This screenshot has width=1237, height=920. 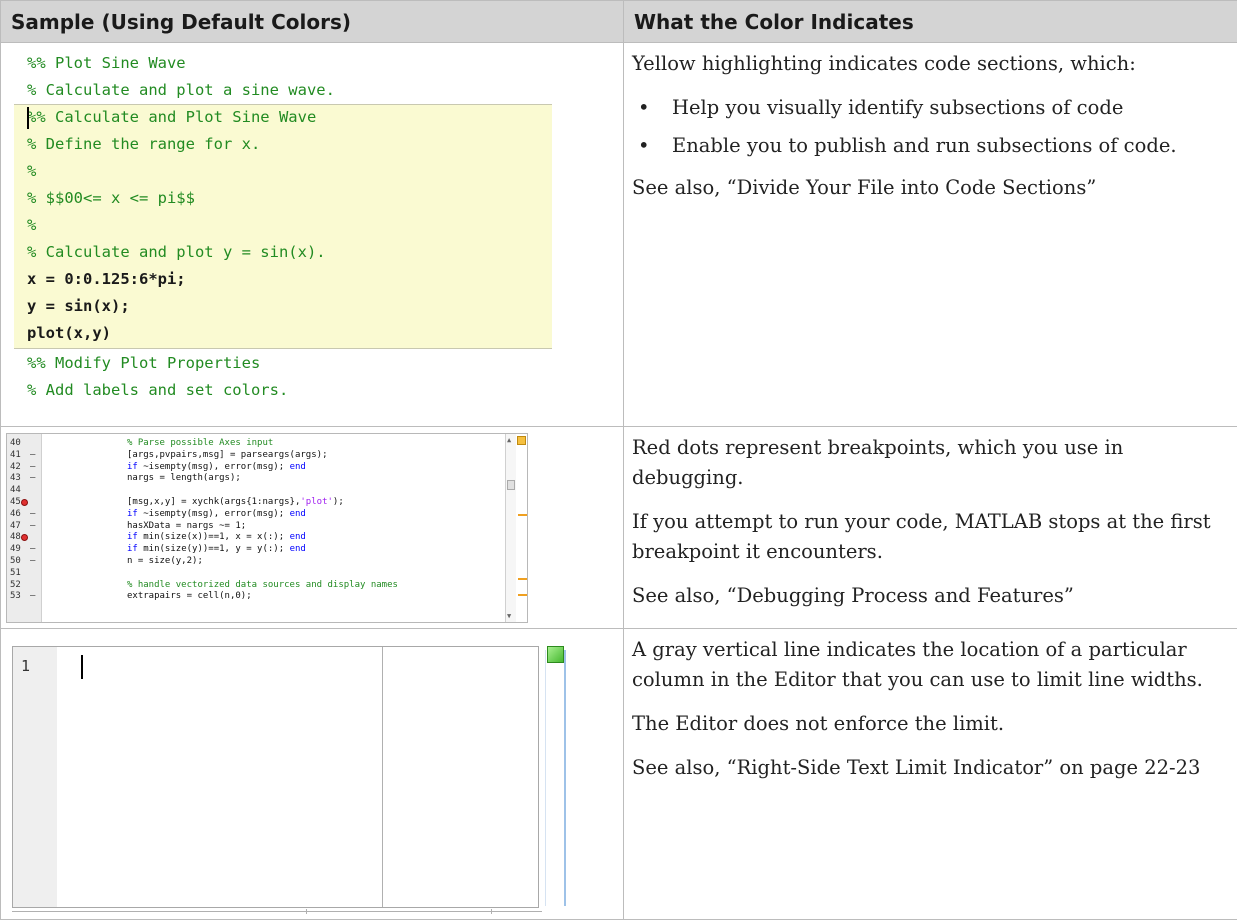 I want to click on code-line: % Calculate and plot y = sin(x)., so click(x=283, y=252).